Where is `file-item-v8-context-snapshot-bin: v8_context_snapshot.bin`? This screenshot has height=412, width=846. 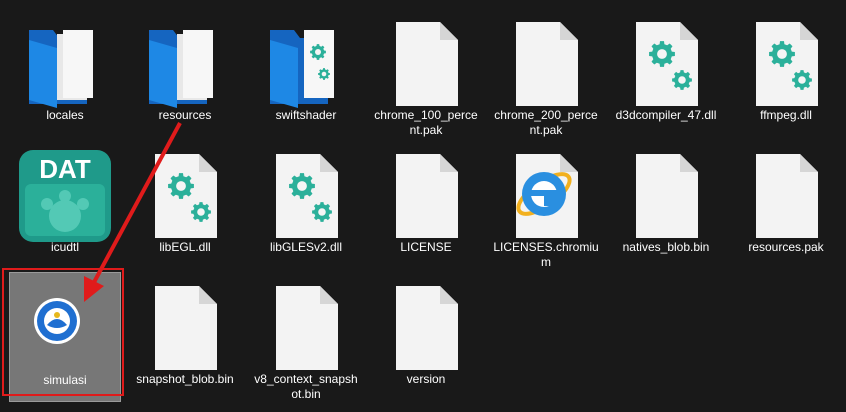
file-item-v8-context-snapshot-bin: v8_context_snapshot.bin is located at coordinates (306, 337).